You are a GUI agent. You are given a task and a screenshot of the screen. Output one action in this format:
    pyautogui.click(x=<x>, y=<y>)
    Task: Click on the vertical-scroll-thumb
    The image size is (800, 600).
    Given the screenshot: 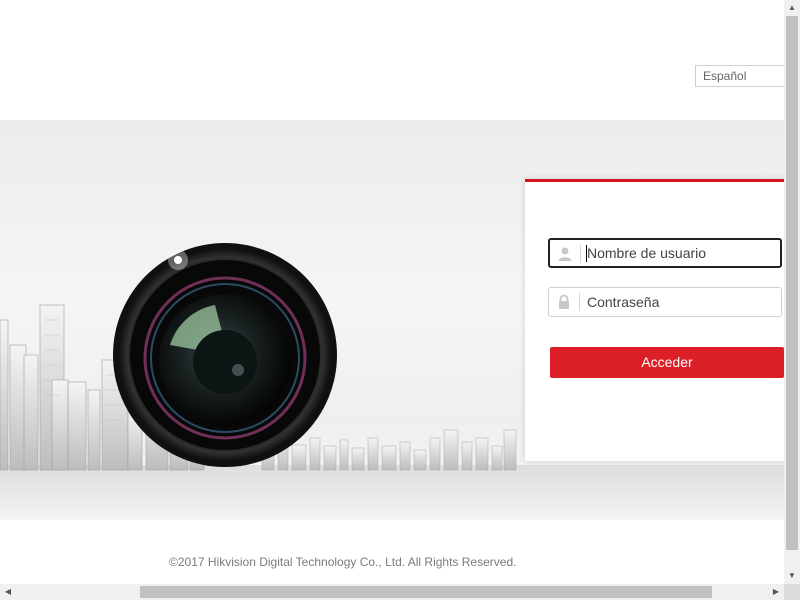 What is the action you would take?
    pyautogui.click(x=792, y=283)
    